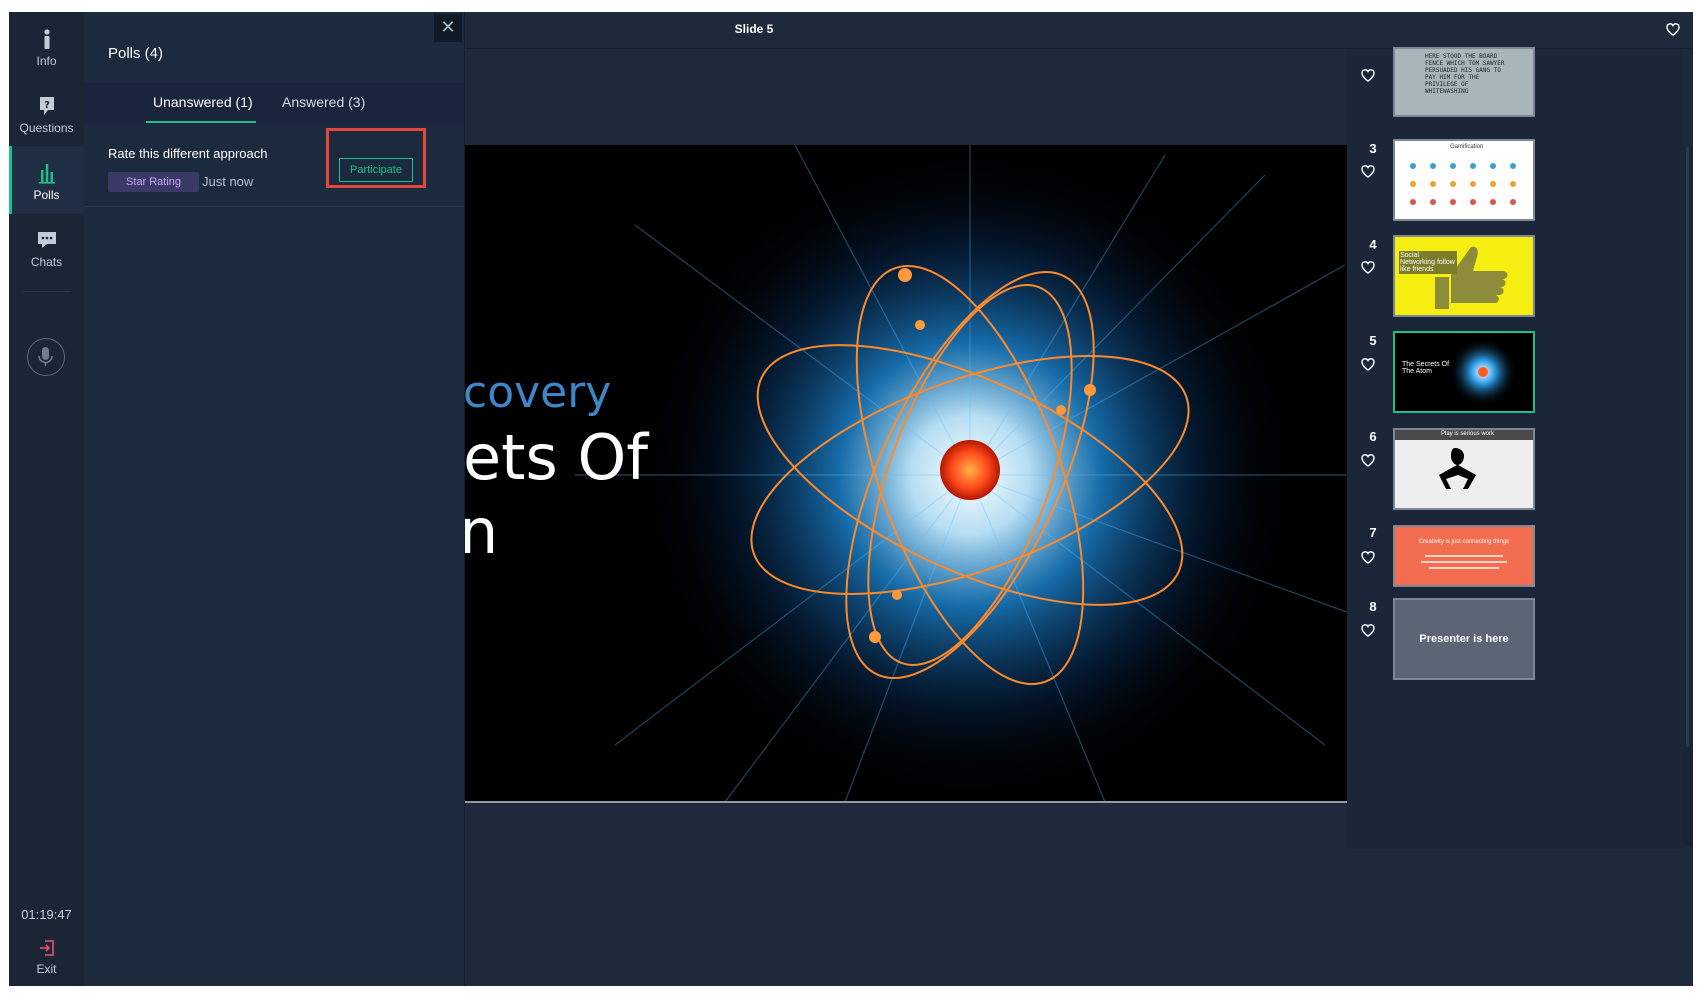  I want to click on rail-item-label: Chats, so click(46, 262).